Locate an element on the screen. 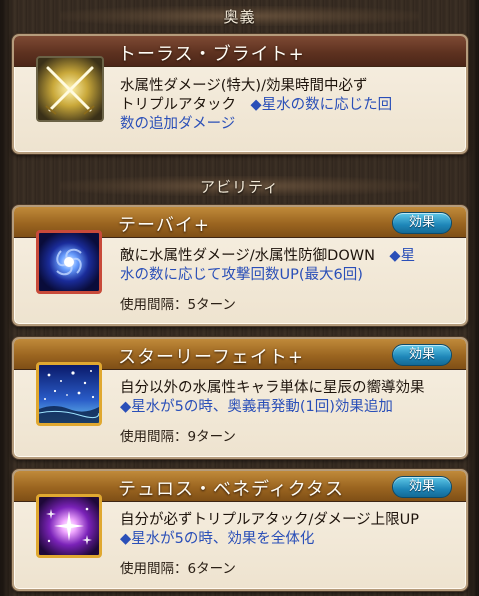 This screenshot has height=596, width=479. star-water-text: 水の数に応じて攻撃回数UP(最大6回) is located at coordinates (241, 275).